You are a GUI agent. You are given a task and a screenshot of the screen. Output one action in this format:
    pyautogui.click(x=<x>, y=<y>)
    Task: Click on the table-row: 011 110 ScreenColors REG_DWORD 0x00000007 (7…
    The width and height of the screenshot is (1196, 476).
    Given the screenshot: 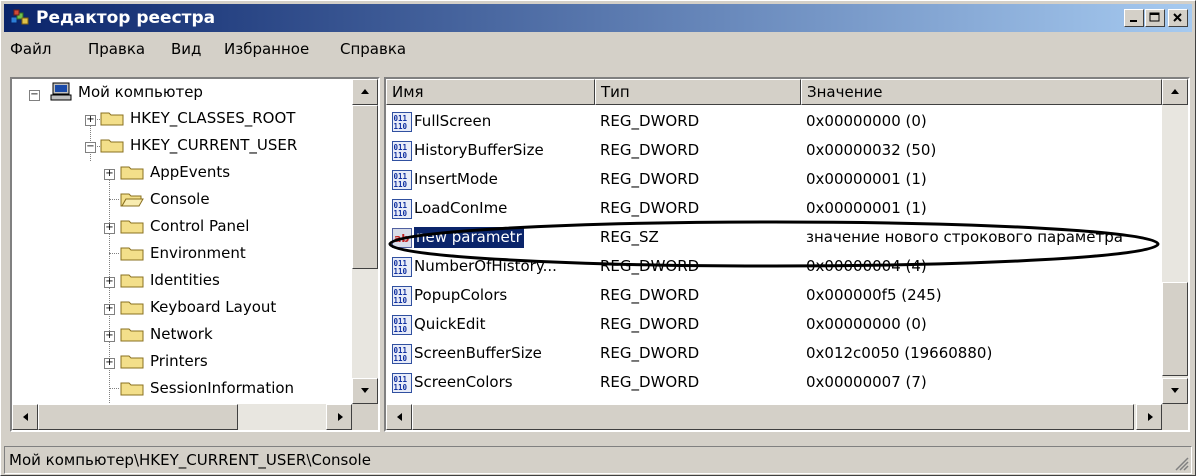 What is the action you would take?
    pyautogui.click(x=774, y=382)
    